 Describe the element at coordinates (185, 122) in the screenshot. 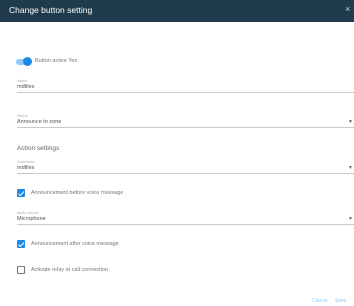

I see `select-dropdown: Select Announce to zone ▼` at that location.